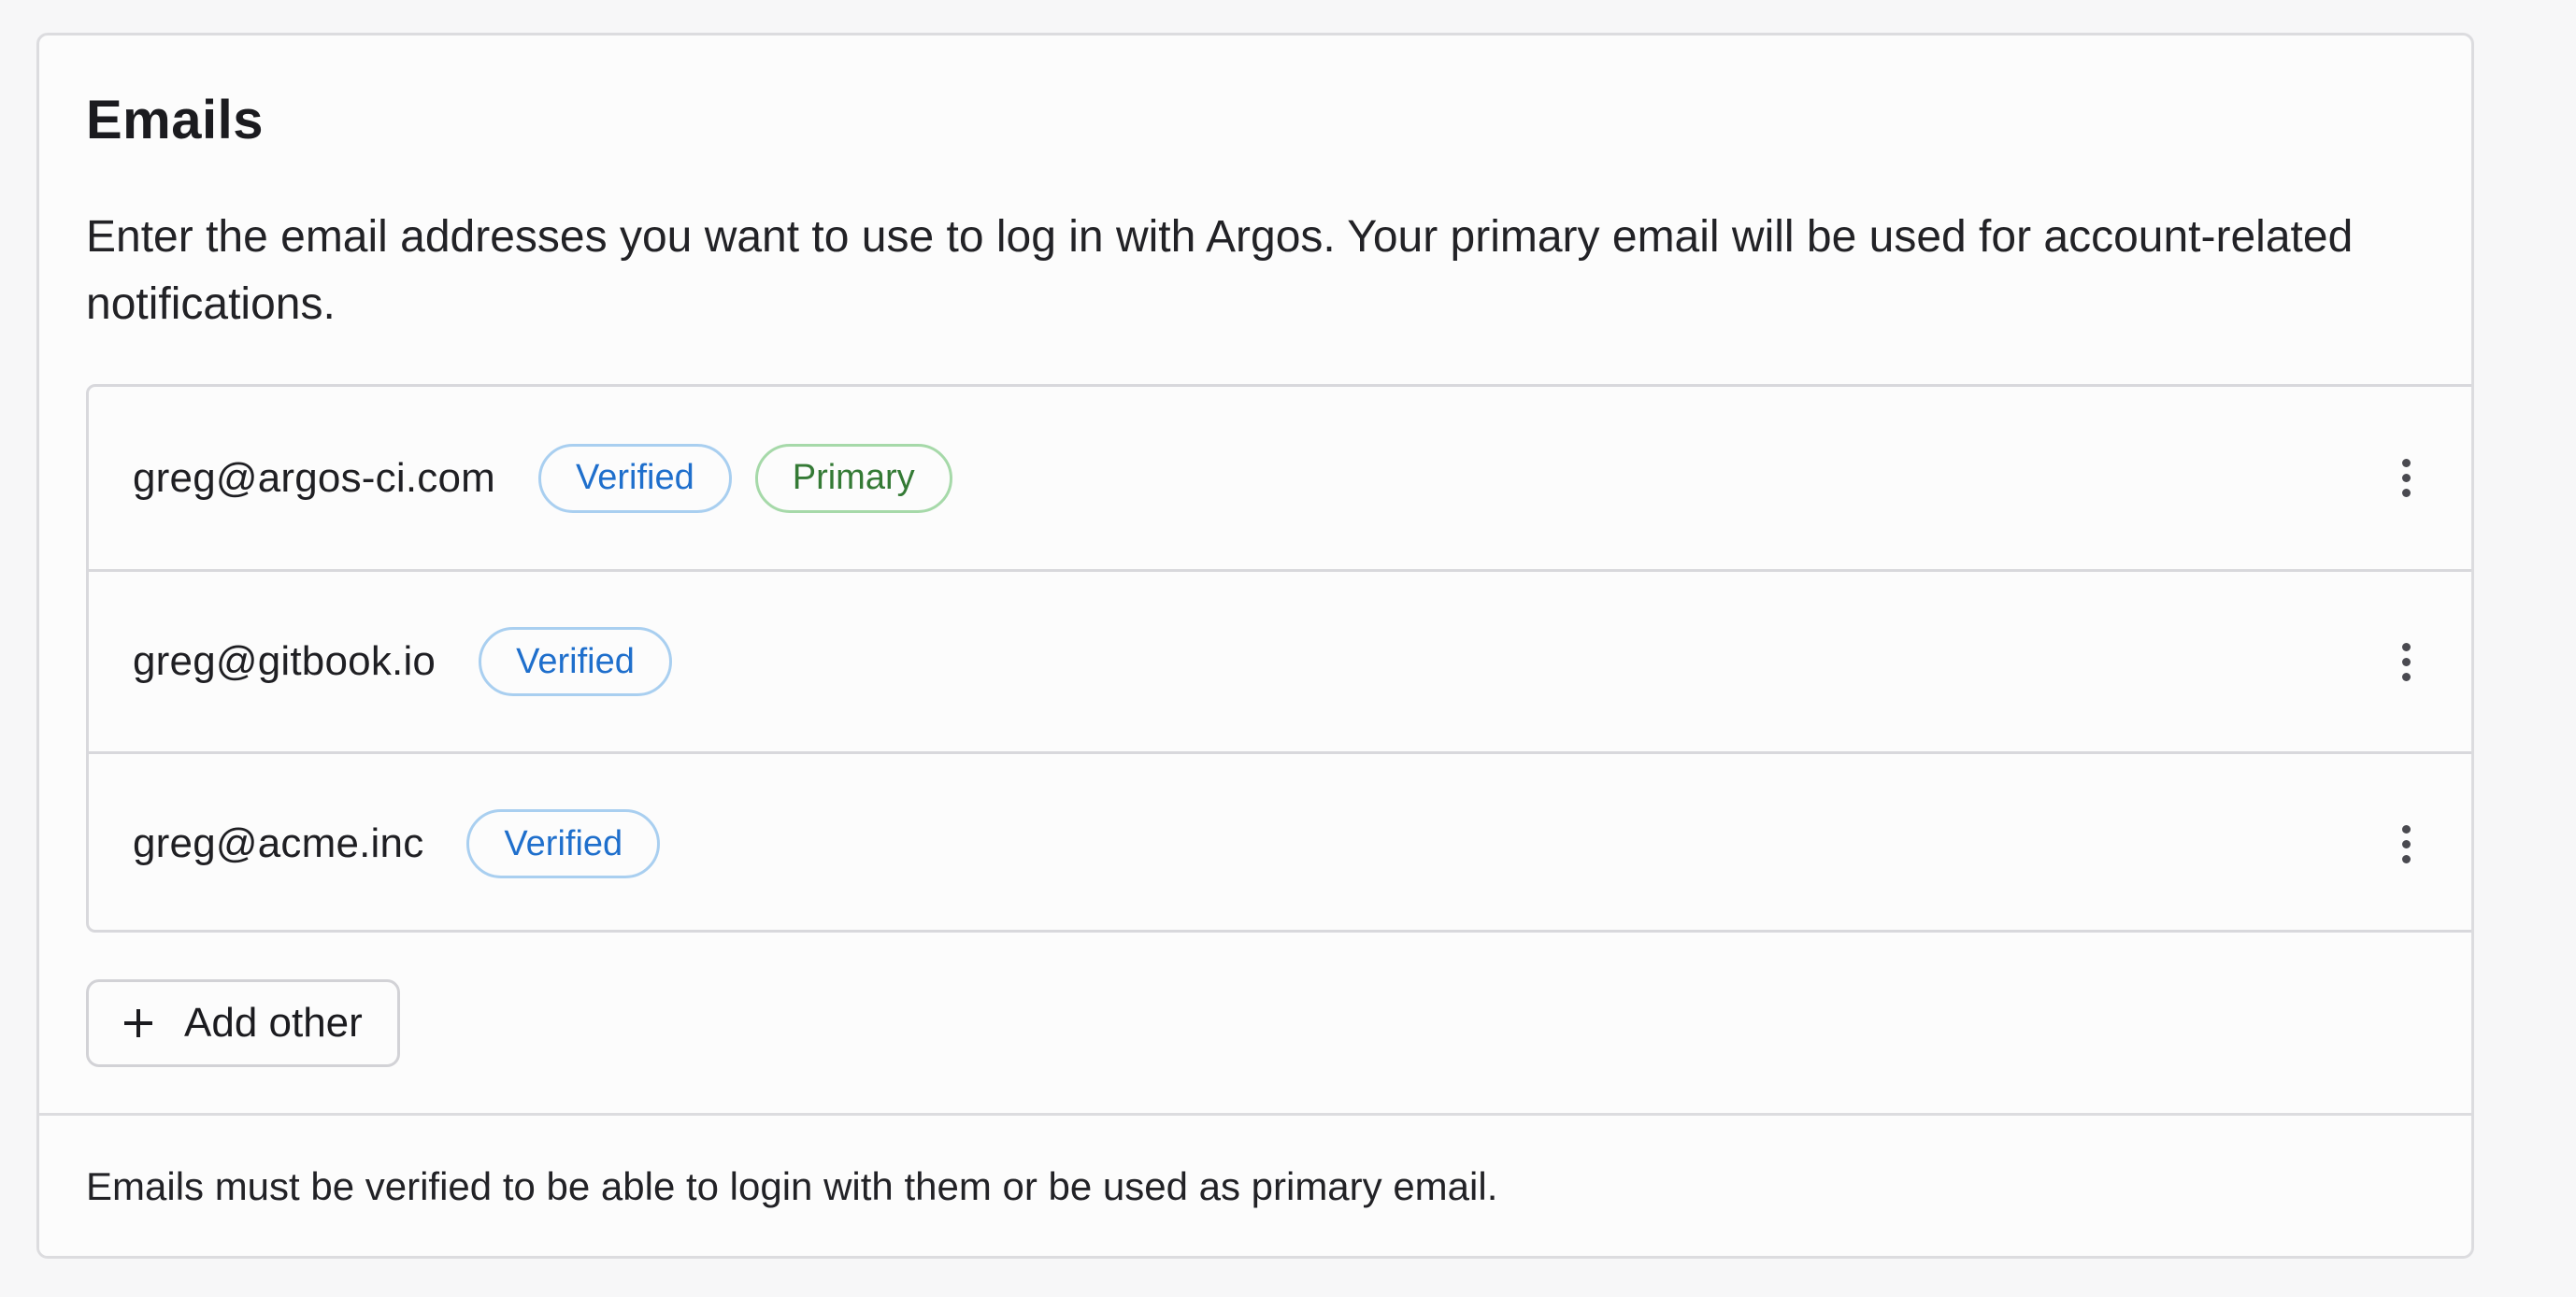 This screenshot has width=2576, height=1297. What do you see at coordinates (273, 1023) in the screenshot?
I see `add-other-label: Add other` at bounding box center [273, 1023].